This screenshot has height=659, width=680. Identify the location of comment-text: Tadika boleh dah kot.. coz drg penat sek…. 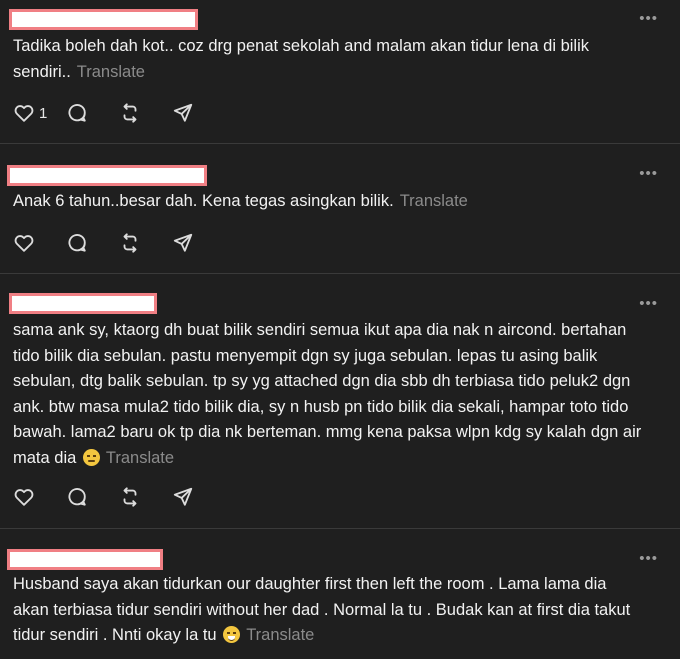
(328, 59).